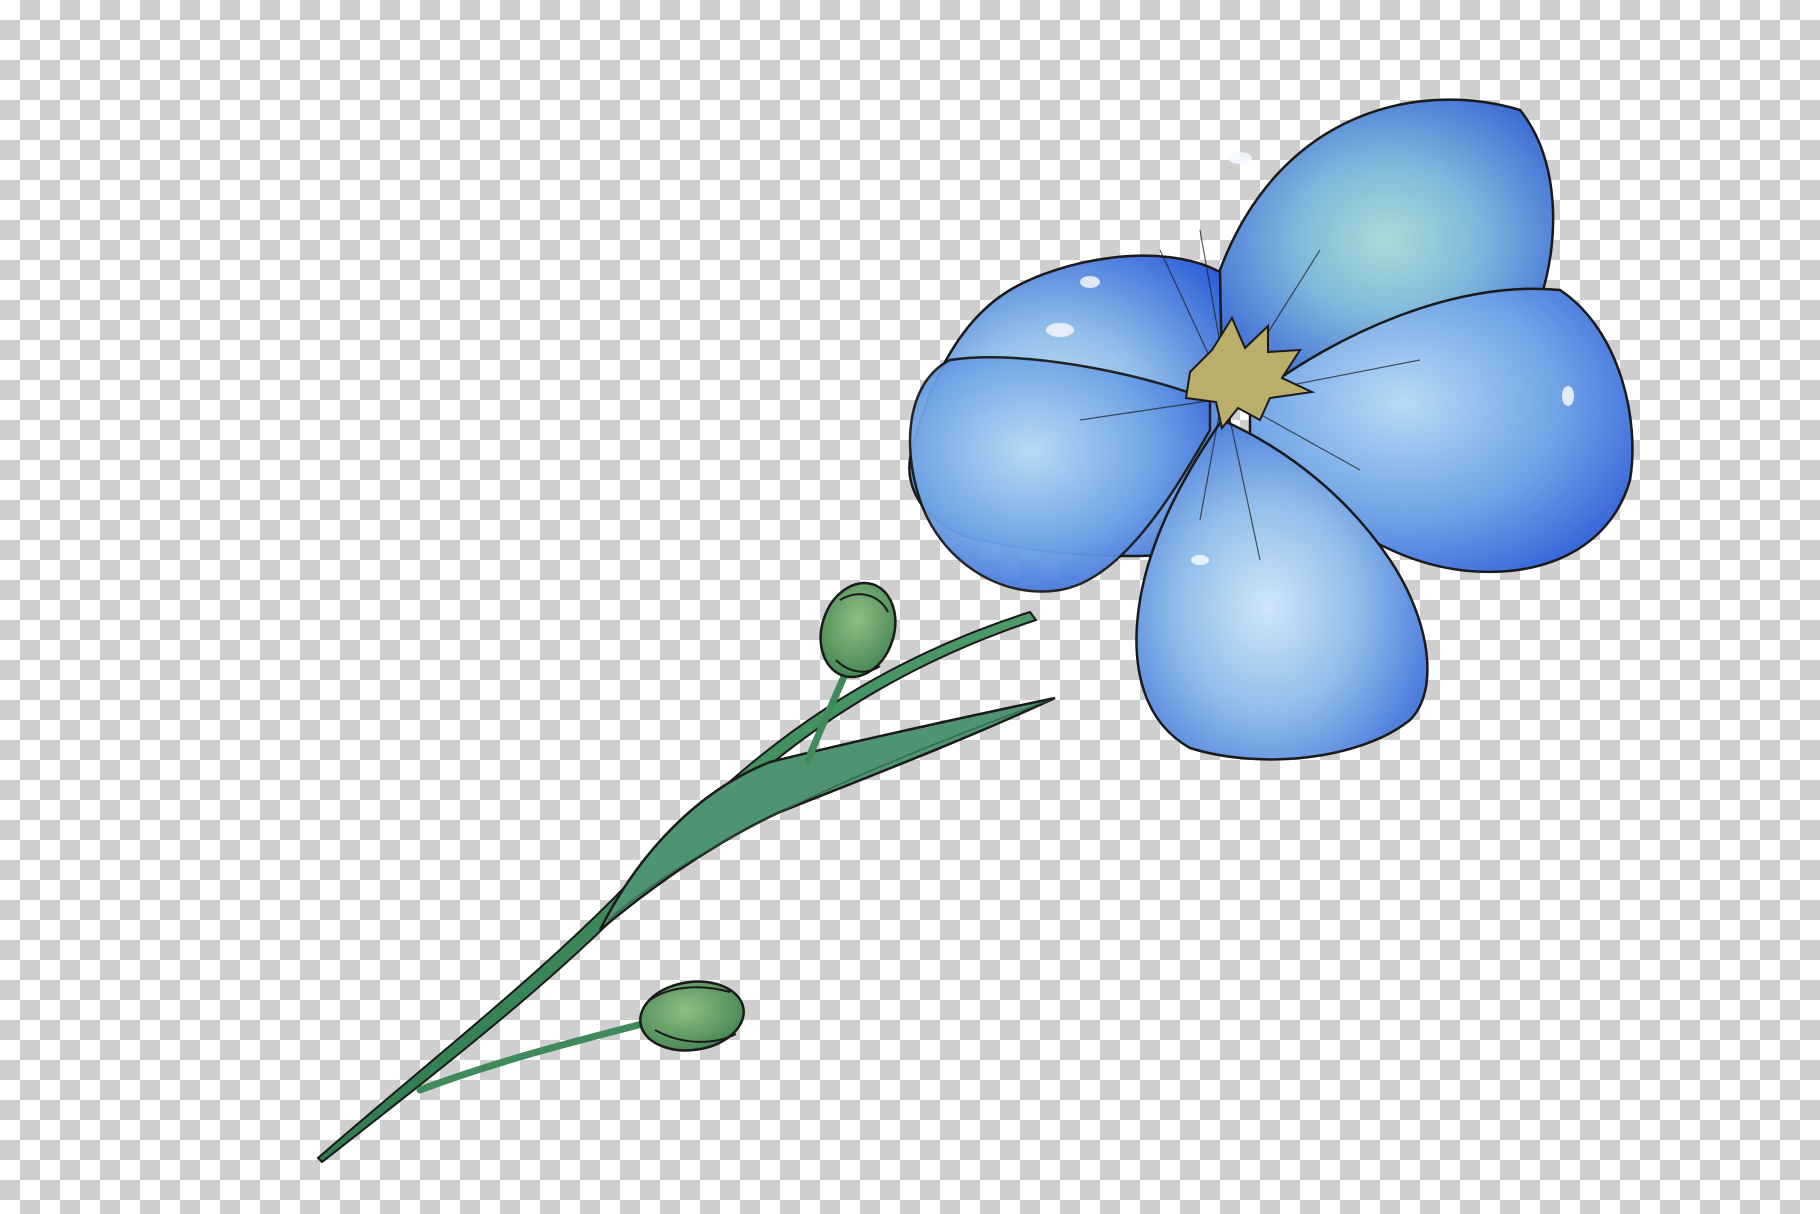 The image size is (1820, 1214). I want to click on leaf, so click(827, 813).